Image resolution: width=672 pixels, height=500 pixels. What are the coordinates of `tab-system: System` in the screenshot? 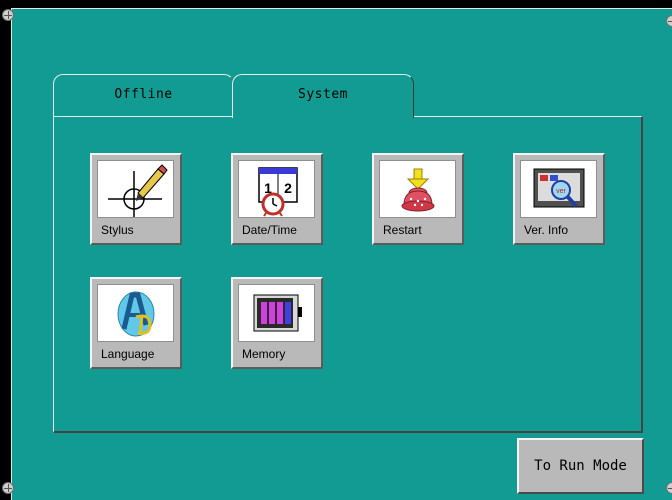 It's located at (323, 96).